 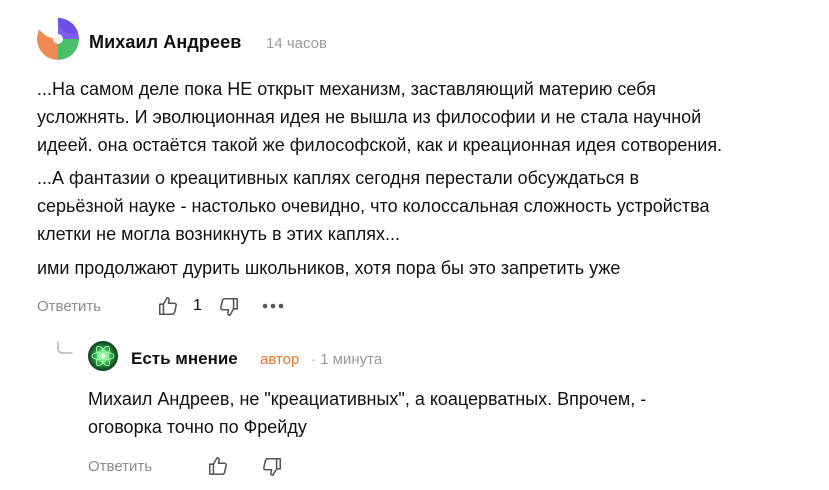 What do you see at coordinates (296, 43) in the screenshot?
I see `comment-timestamp: 14 часов` at bounding box center [296, 43].